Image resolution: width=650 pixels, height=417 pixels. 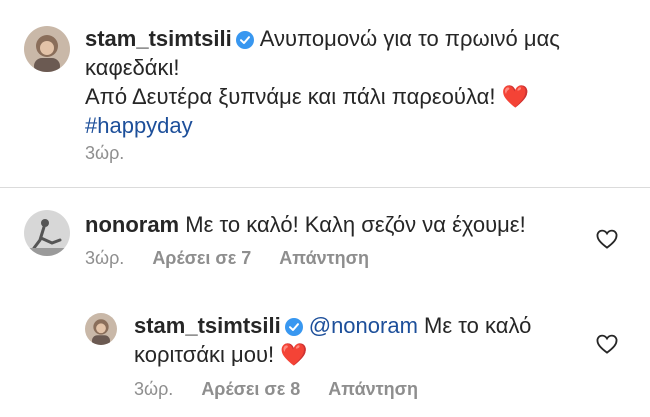 What do you see at coordinates (221, 354) in the screenshot?
I see `reply-body-line2: κοριτσάκι μου! ❤️` at bounding box center [221, 354].